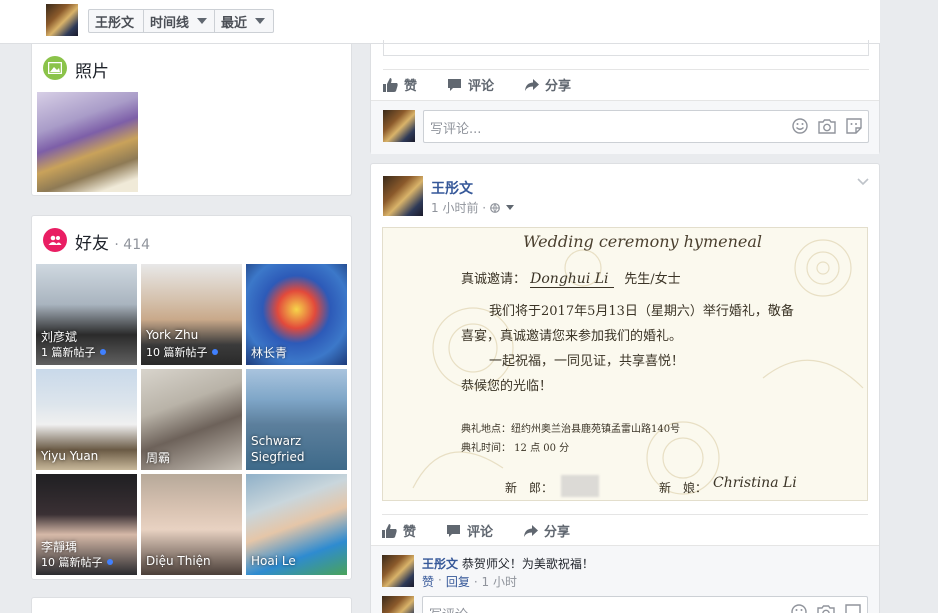  Describe the element at coordinates (296, 314) in the screenshot. I see `friend-tile: 林长青` at that location.